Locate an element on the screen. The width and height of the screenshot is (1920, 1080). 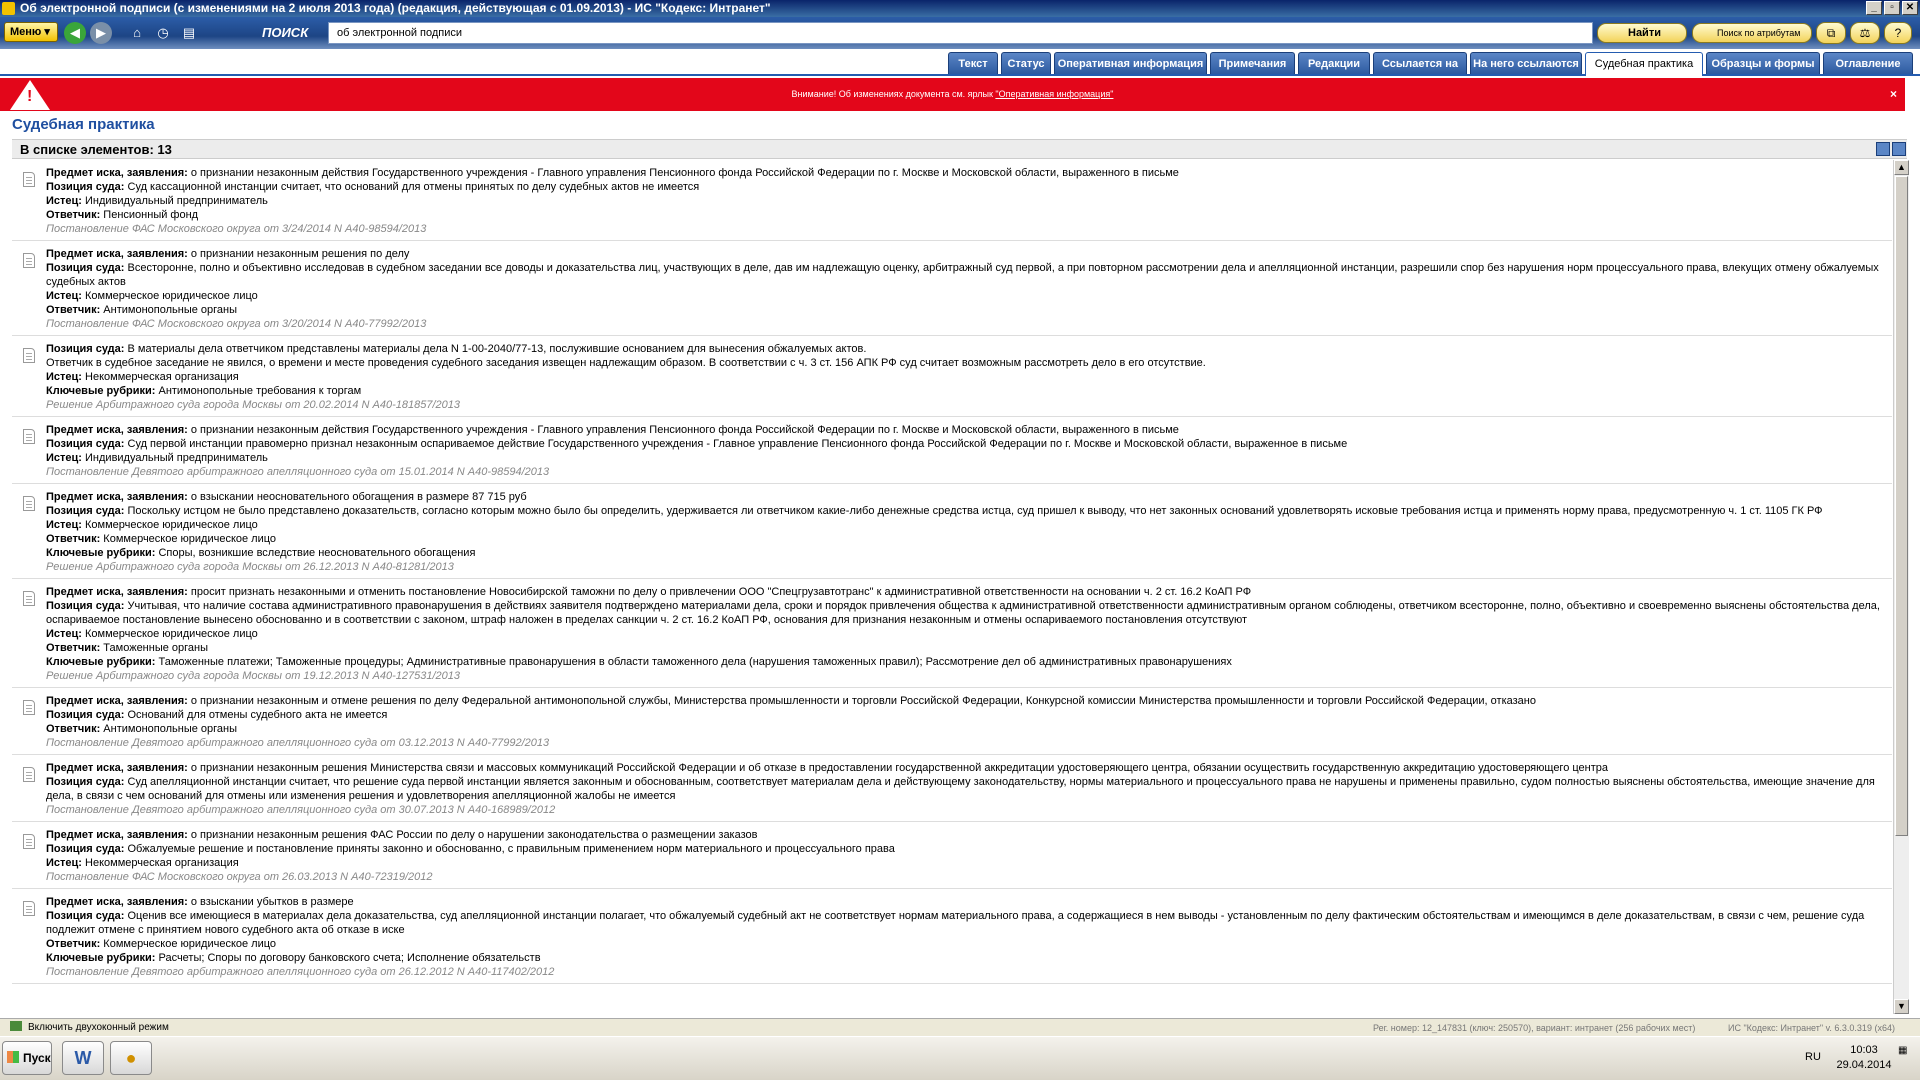
scroll-thumb is located at coordinates (1901, 506).